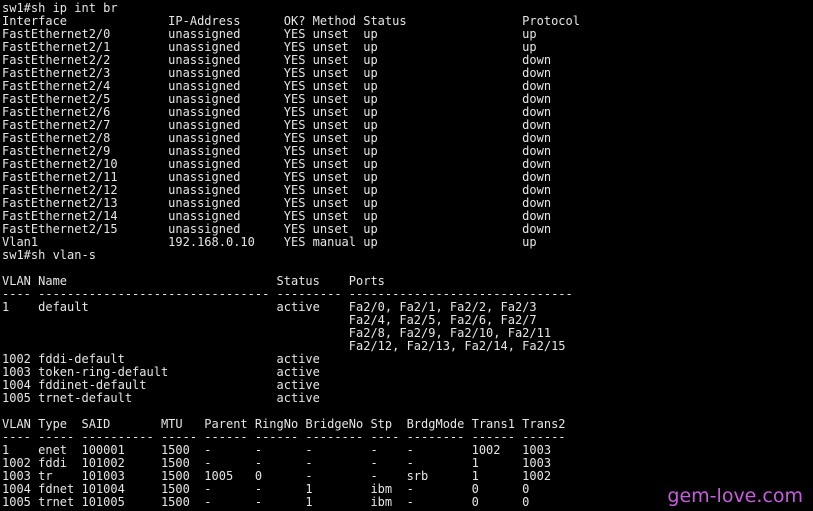 The image size is (813, 511). Describe the element at coordinates (735, 496) in the screenshot. I see `watermark-text: gem-love.com` at that location.